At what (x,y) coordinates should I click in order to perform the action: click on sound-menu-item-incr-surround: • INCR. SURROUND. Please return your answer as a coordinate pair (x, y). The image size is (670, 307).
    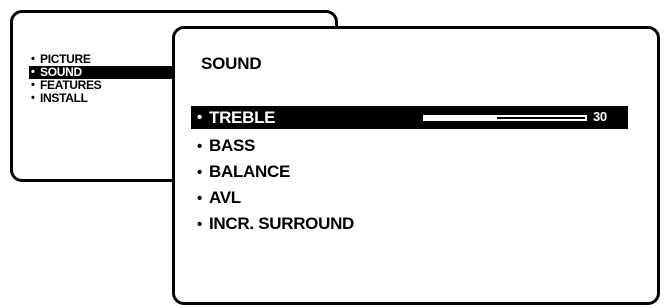
    Looking at the image, I should click on (409, 224).